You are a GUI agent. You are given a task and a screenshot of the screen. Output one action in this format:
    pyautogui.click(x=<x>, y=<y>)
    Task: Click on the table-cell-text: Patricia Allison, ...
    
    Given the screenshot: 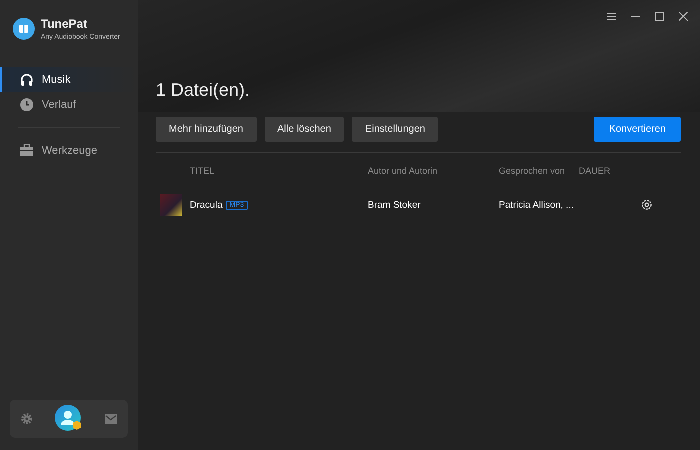 What is the action you would take?
    pyautogui.click(x=537, y=205)
    